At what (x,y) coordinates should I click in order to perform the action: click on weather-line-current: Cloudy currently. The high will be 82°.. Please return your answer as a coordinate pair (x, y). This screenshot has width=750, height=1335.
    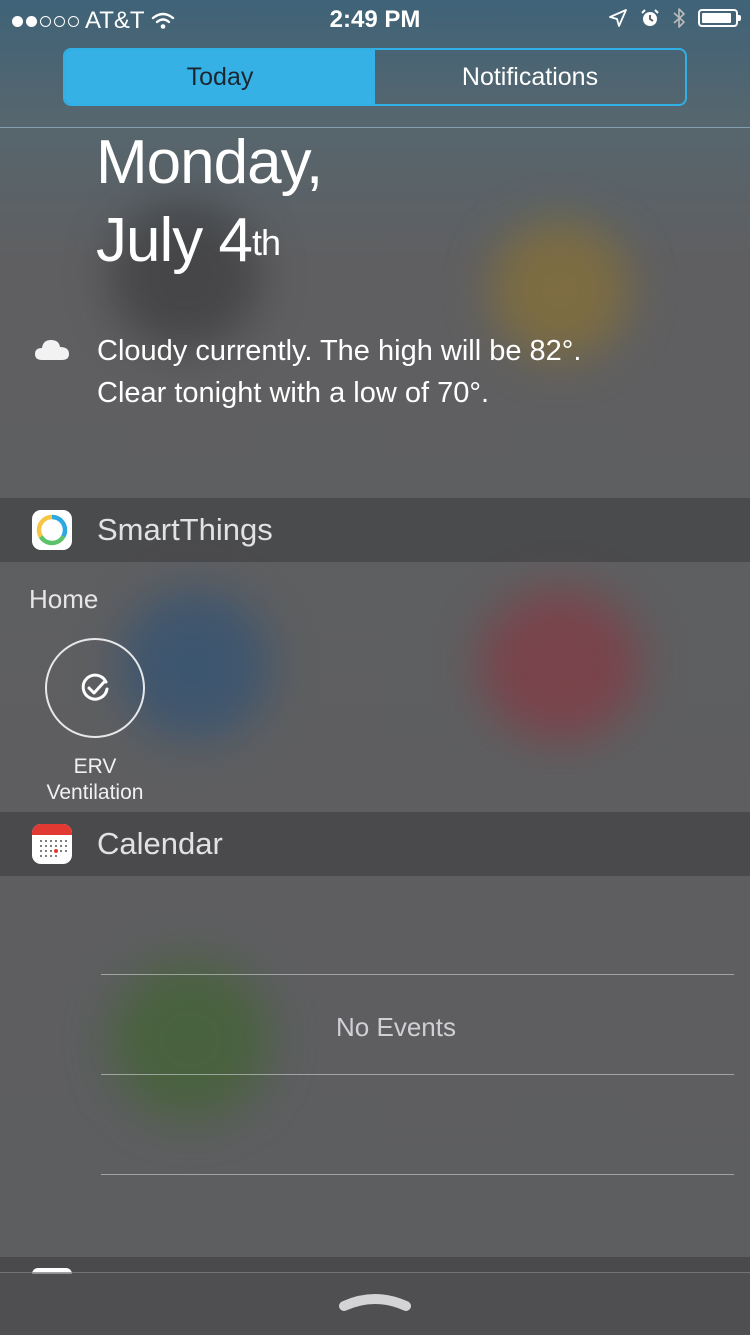
    Looking at the image, I should click on (339, 351).